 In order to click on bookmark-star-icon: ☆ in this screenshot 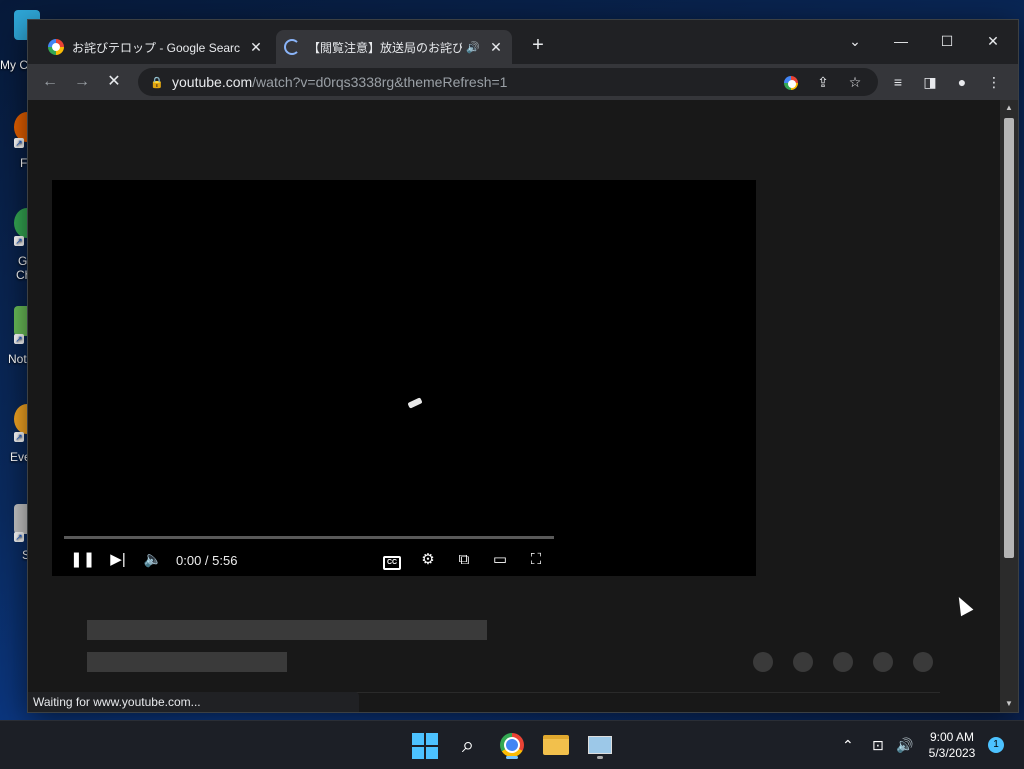, I will do `click(855, 82)`.